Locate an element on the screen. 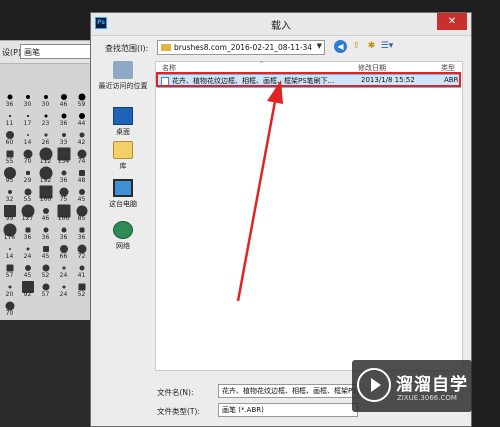 This screenshot has width=500, height=427. watermark-name: 溜溜自学 is located at coordinates (432, 385).